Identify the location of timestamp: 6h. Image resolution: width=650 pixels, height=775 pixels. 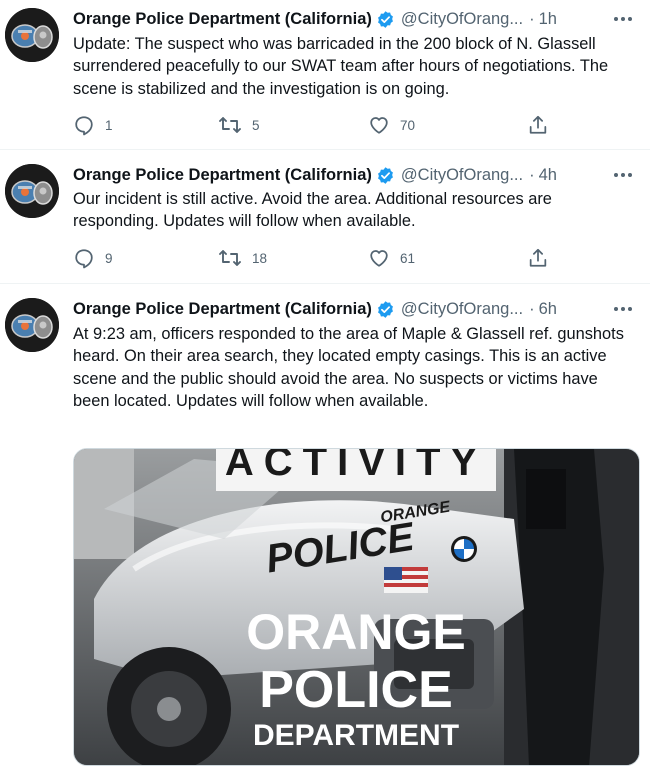
(548, 309).